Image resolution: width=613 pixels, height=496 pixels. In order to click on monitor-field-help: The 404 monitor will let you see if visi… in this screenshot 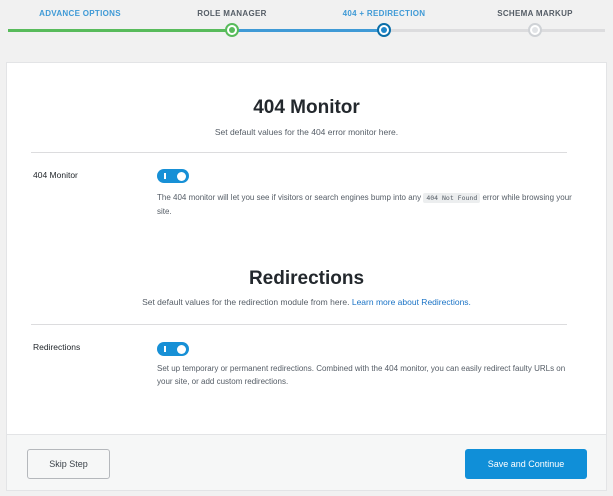, I will do `click(367, 204)`.